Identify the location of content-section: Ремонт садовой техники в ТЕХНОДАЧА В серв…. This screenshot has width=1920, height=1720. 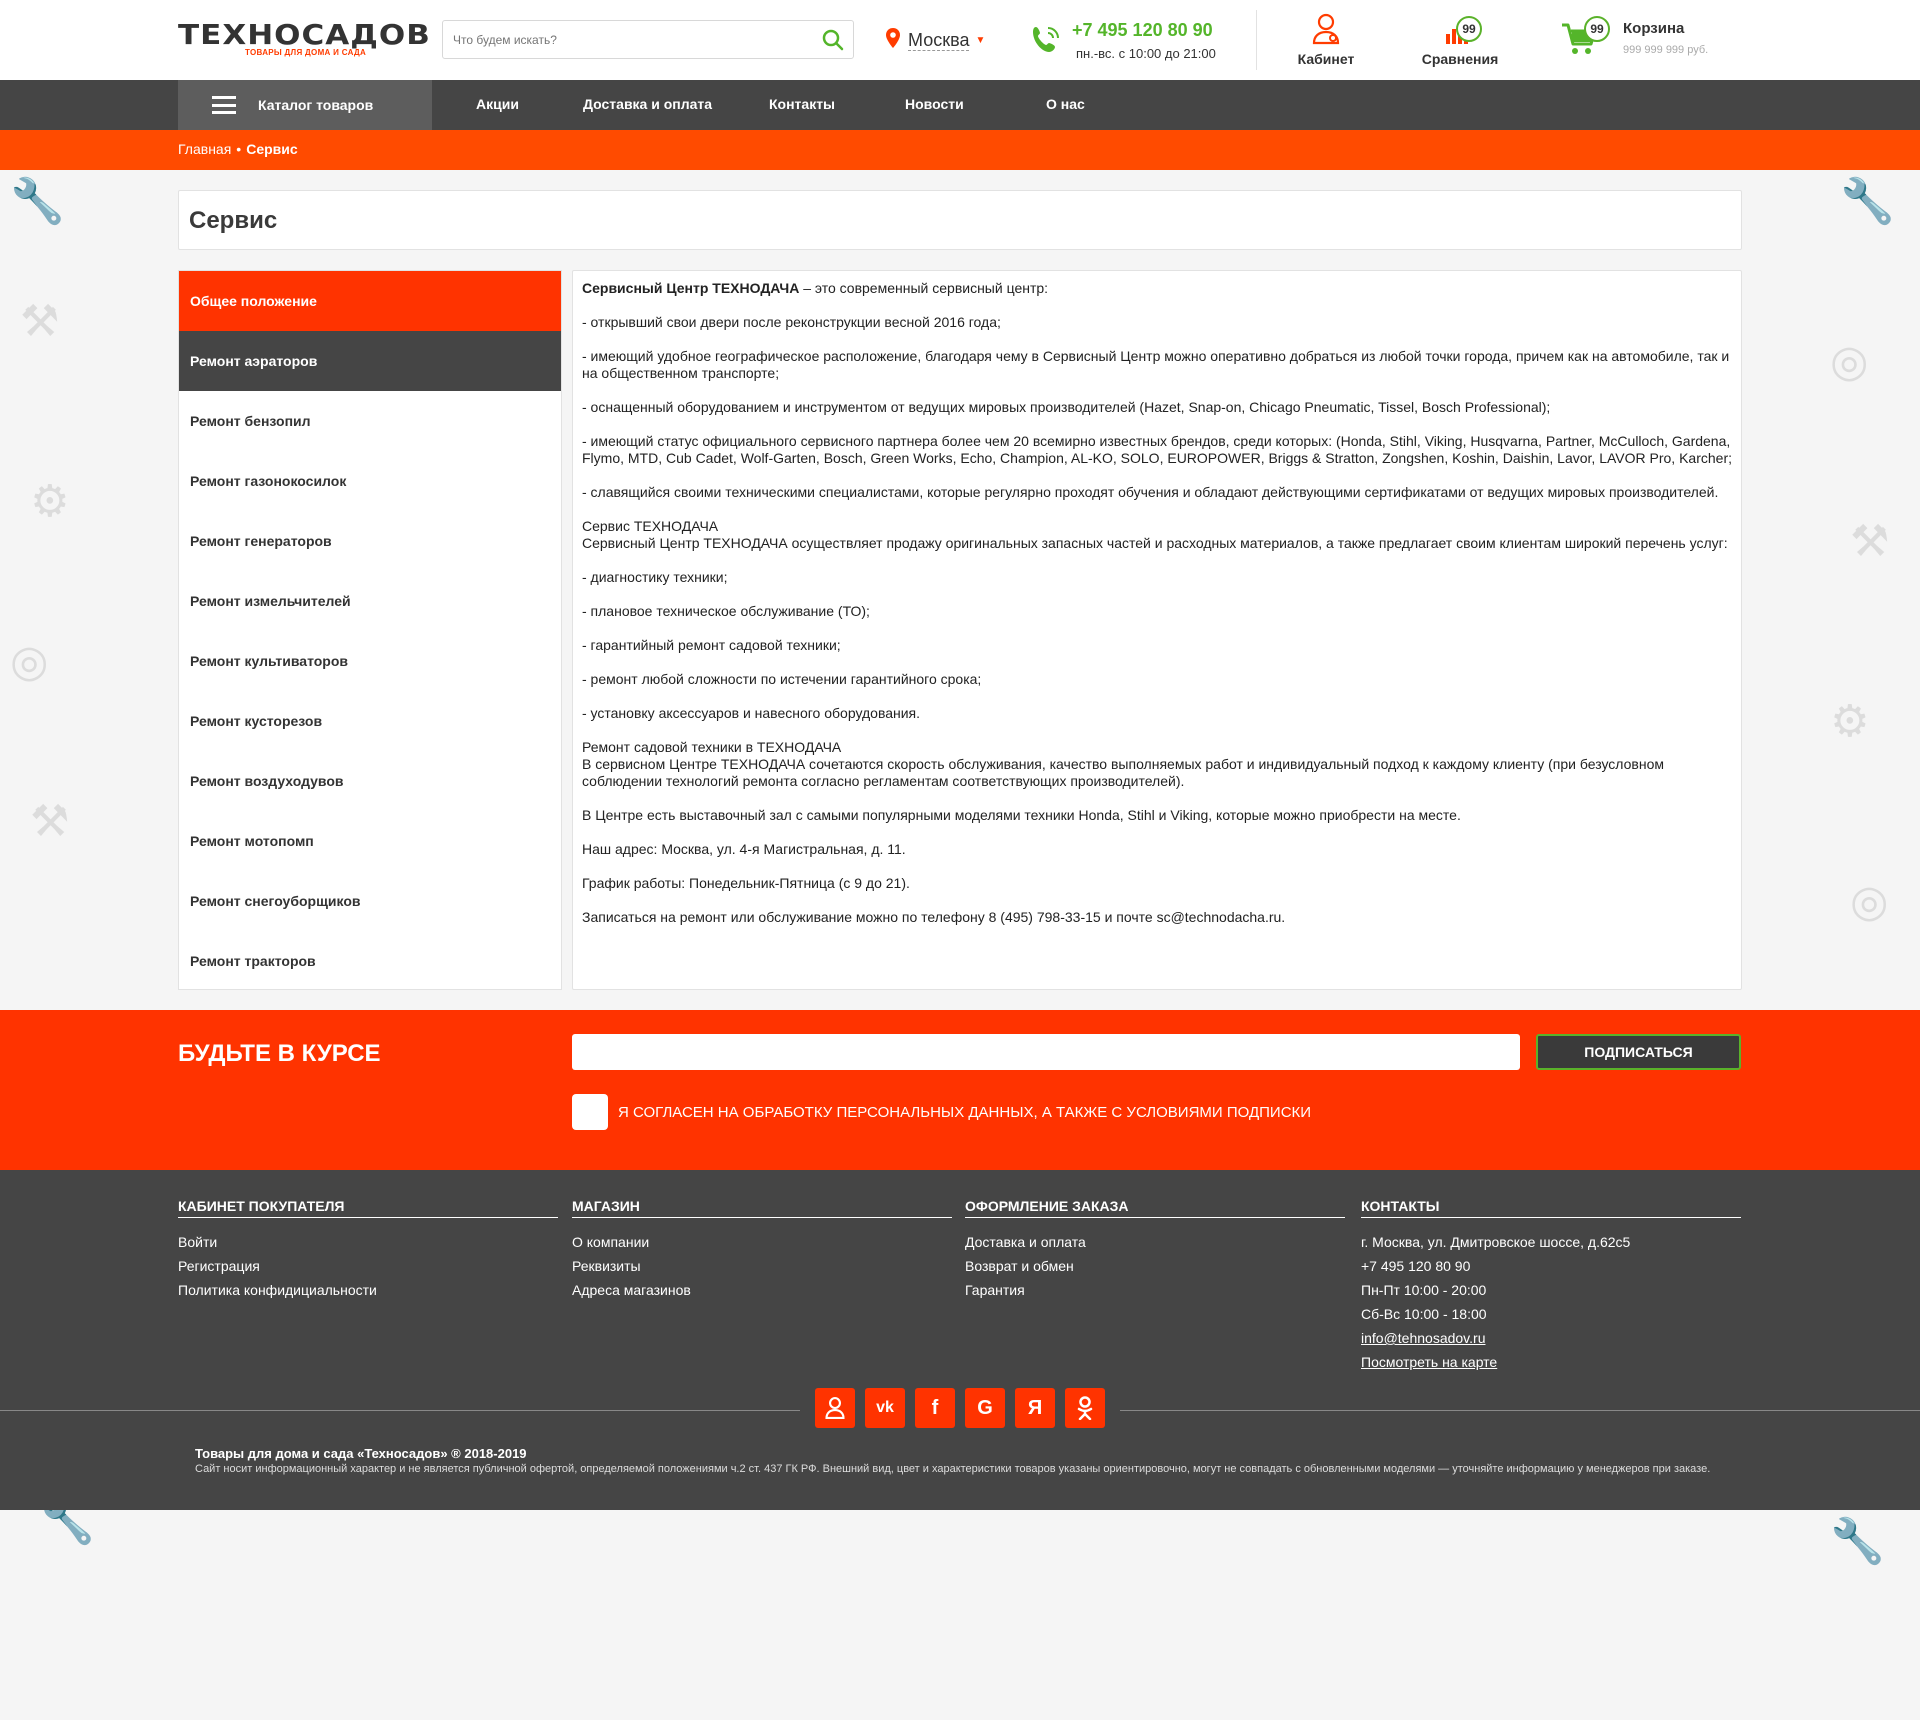
(1157, 764).